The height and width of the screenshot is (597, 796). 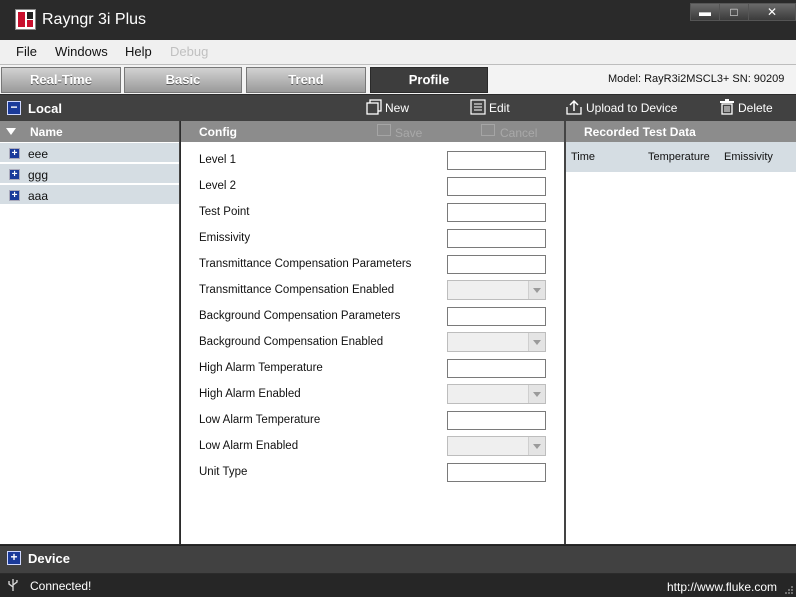 I want to click on model-serial-info: Model: RayR3i2MSCL3+ SN: 90209, so click(x=696, y=79).